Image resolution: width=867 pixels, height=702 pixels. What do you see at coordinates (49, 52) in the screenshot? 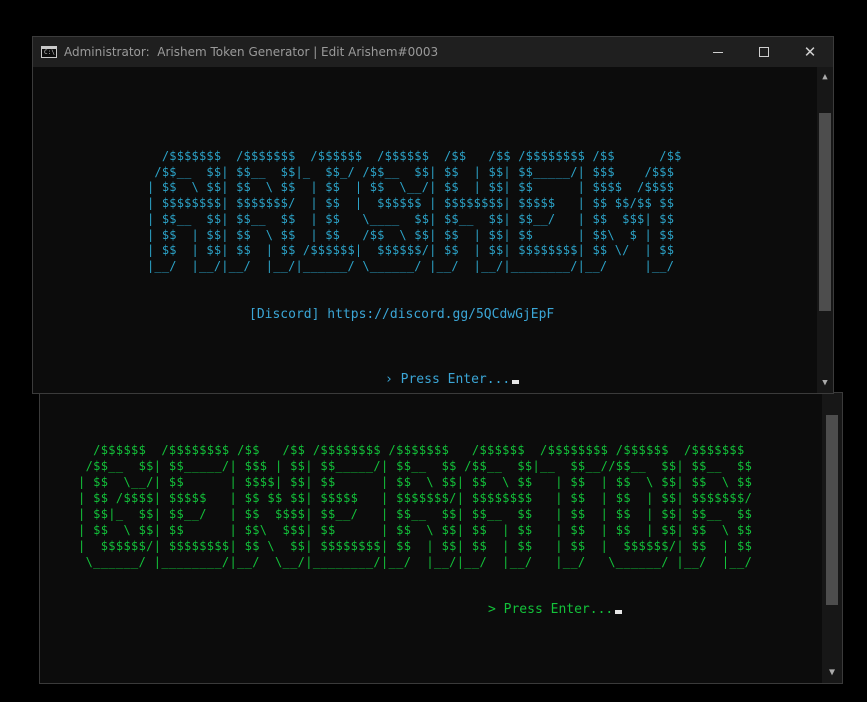
I see `console-app-icon: C:\` at bounding box center [49, 52].